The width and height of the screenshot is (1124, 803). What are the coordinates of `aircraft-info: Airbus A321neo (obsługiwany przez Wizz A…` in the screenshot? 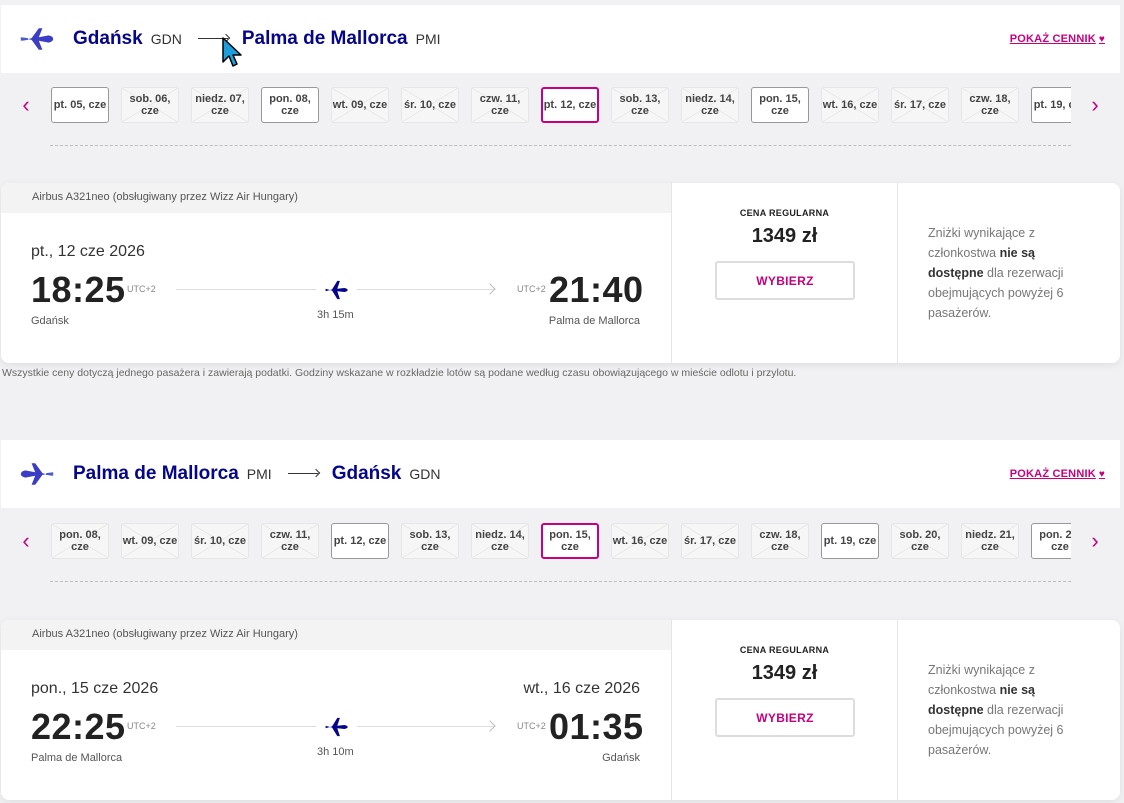 It's located at (336, 198).